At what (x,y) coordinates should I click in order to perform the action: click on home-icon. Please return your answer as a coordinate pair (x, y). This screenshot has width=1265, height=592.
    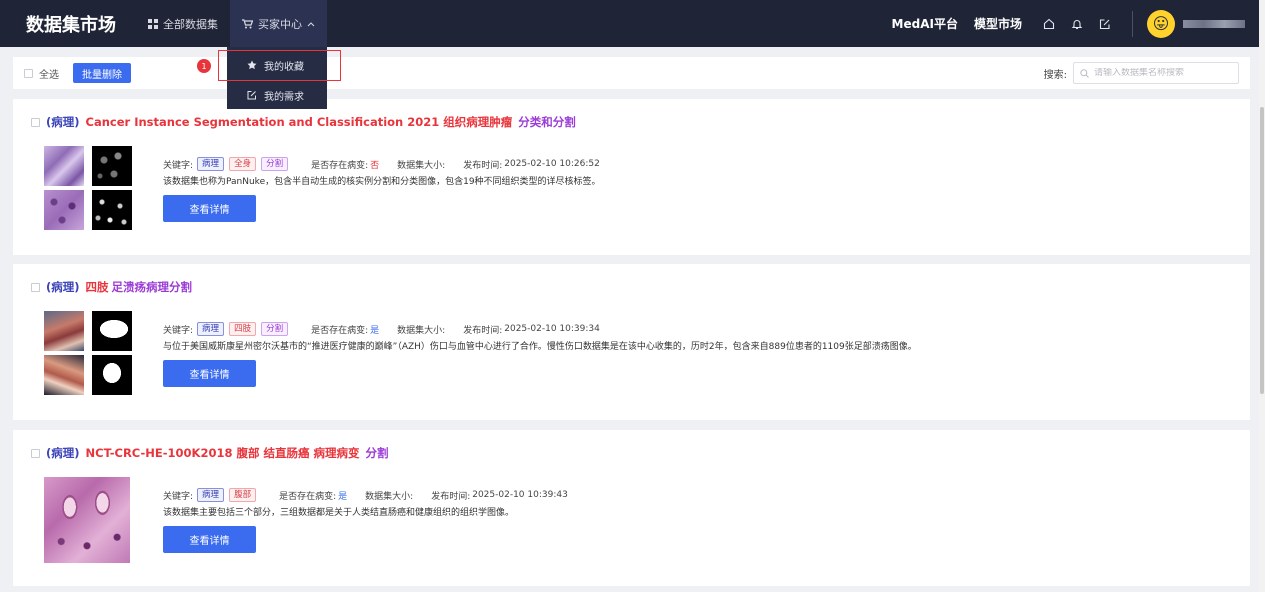
    Looking at the image, I should click on (1049, 23).